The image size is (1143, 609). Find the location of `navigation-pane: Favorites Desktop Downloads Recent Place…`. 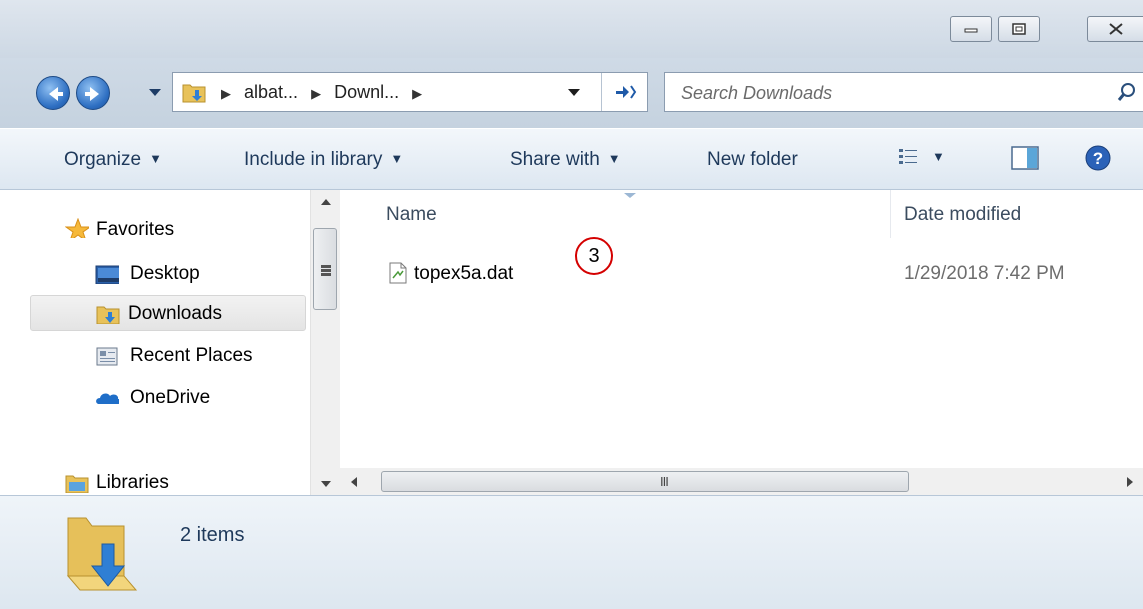

navigation-pane: Favorites Desktop Downloads Recent Place… is located at coordinates (155, 342).